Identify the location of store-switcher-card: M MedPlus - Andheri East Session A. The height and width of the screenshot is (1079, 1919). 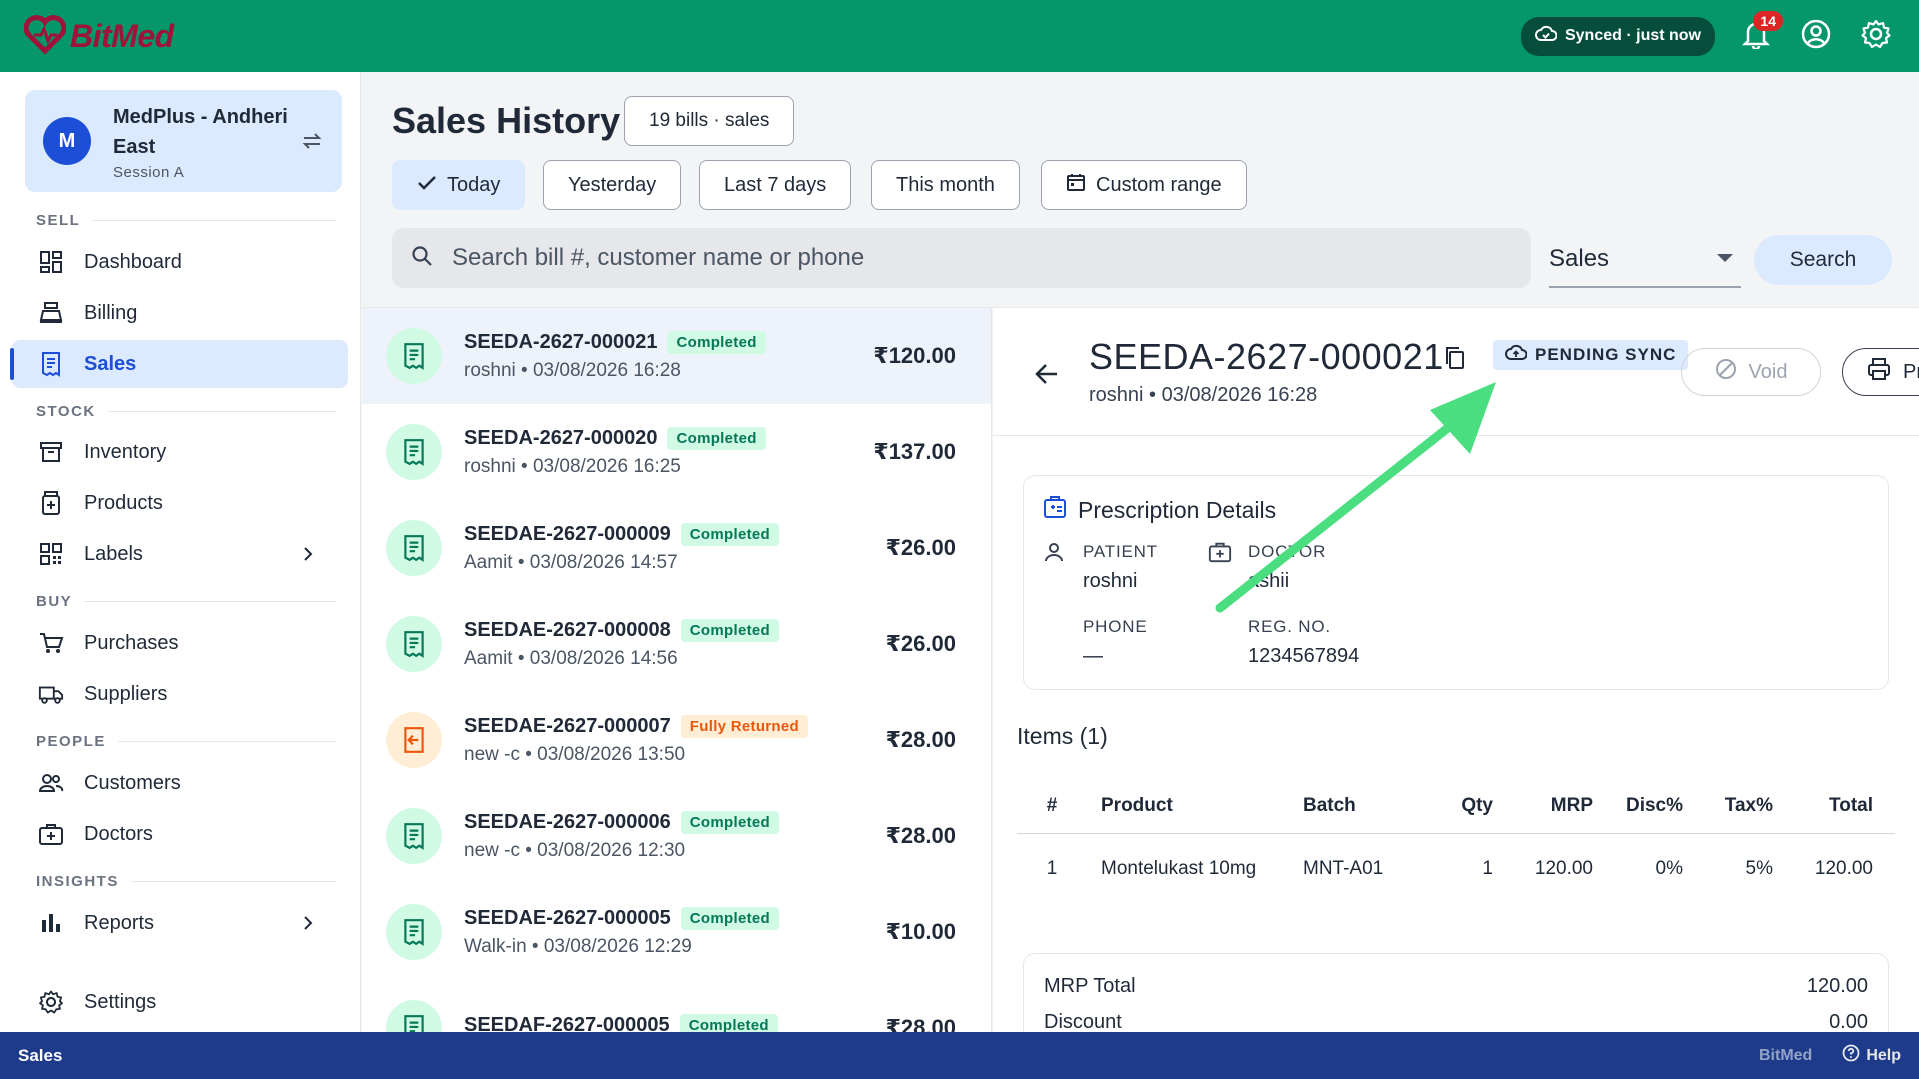
(183, 141).